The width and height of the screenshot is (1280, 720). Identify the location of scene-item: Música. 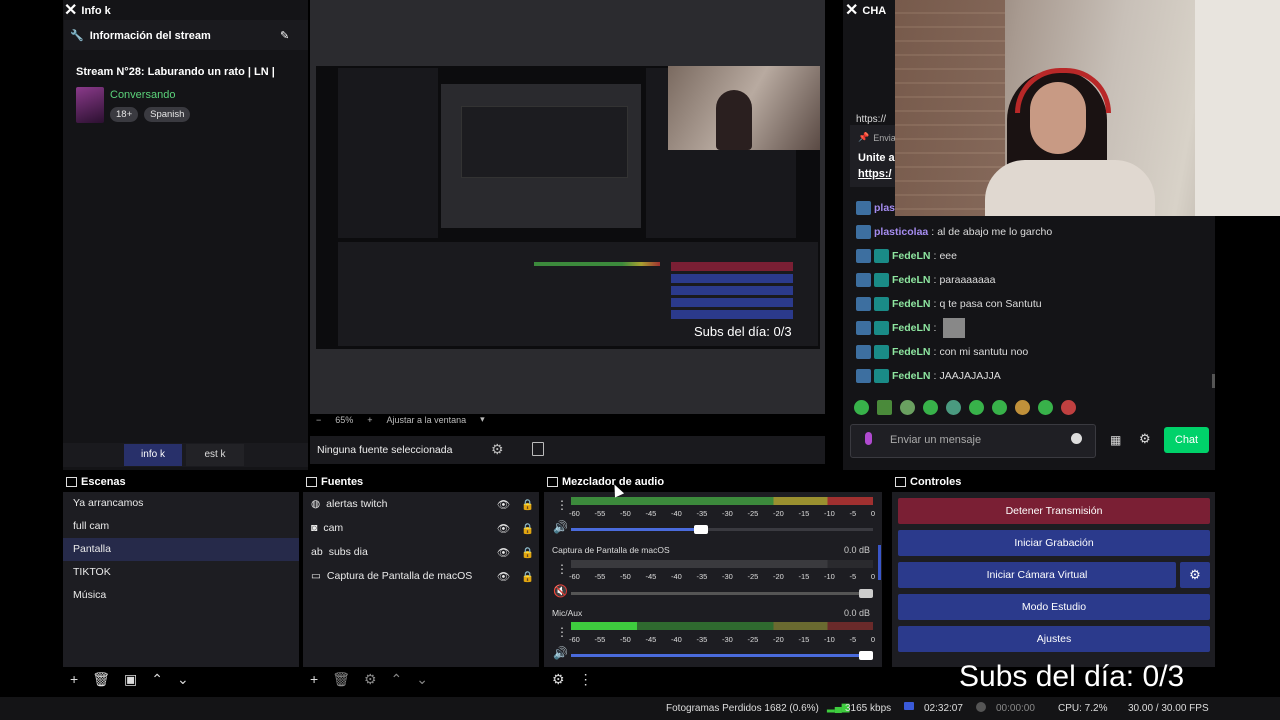
(181, 595).